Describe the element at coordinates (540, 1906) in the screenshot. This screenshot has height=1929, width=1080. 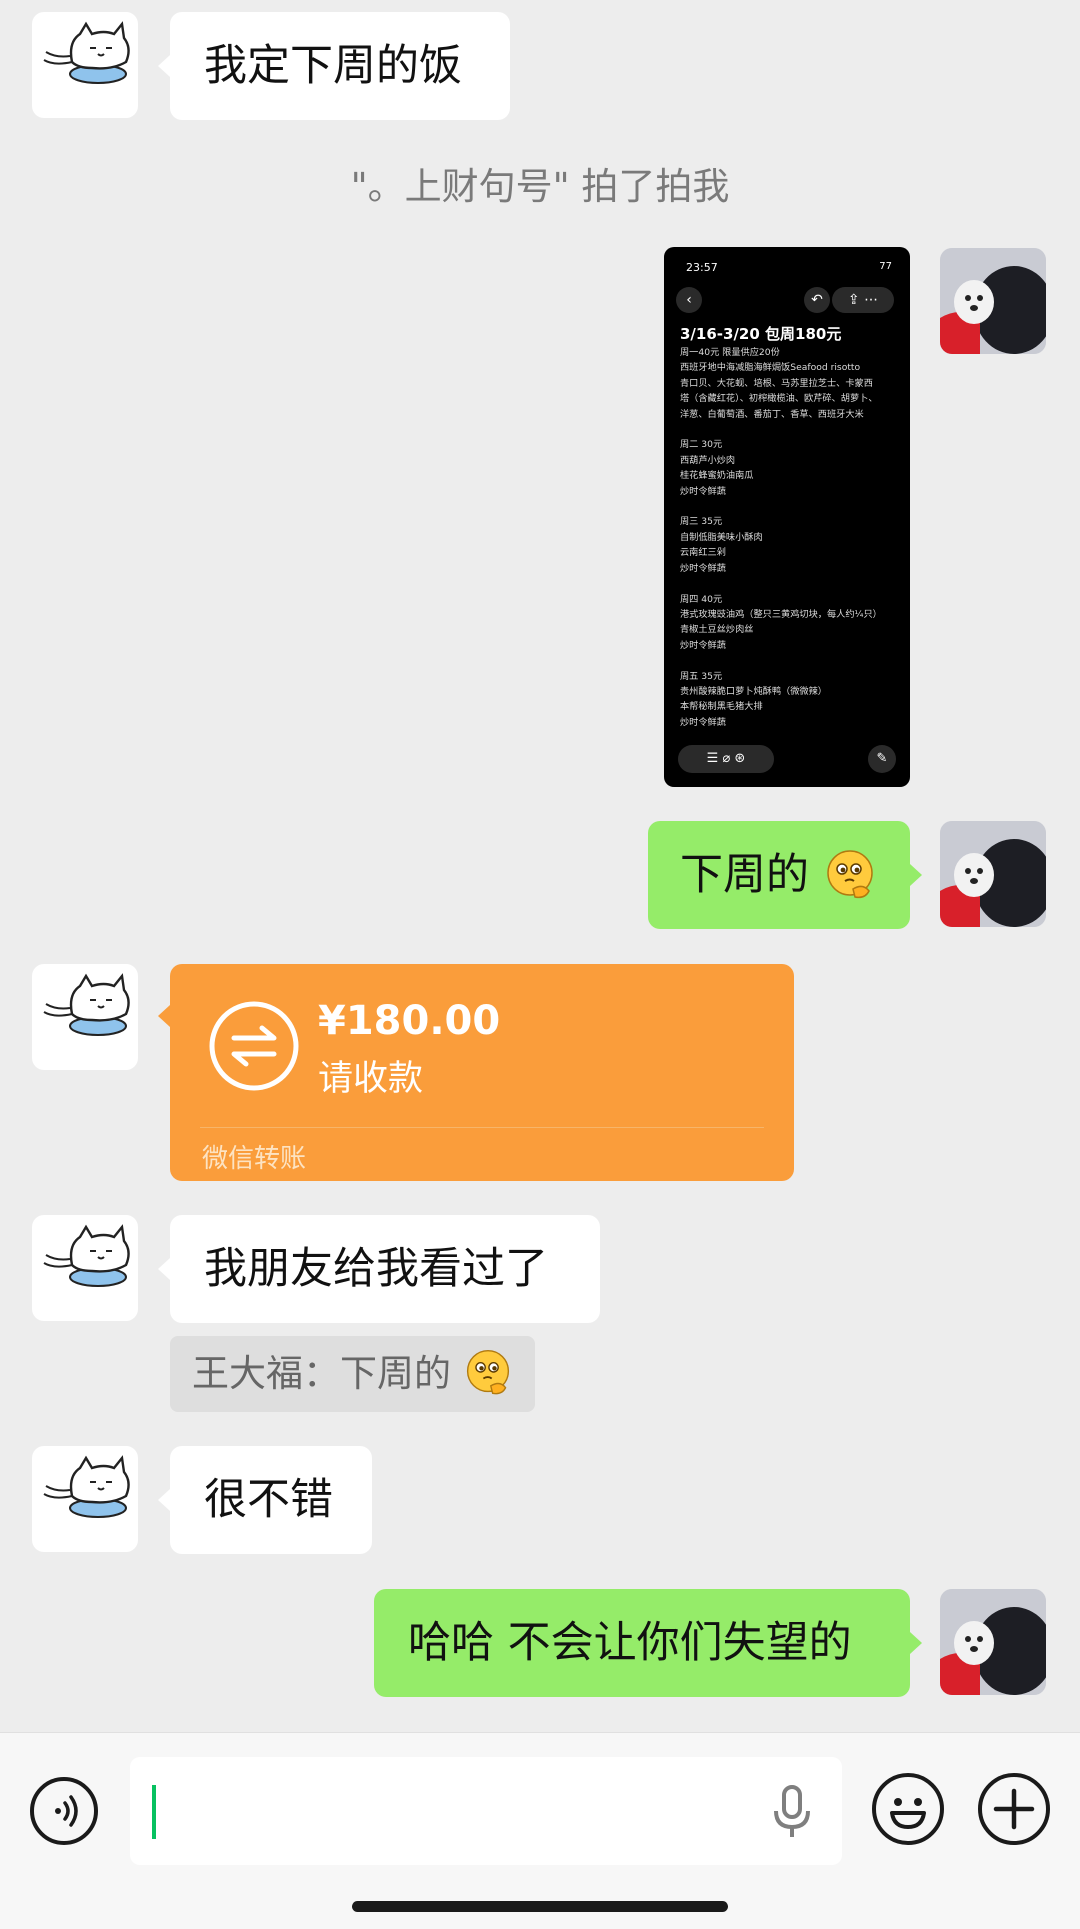
I see `home-indicator` at that location.